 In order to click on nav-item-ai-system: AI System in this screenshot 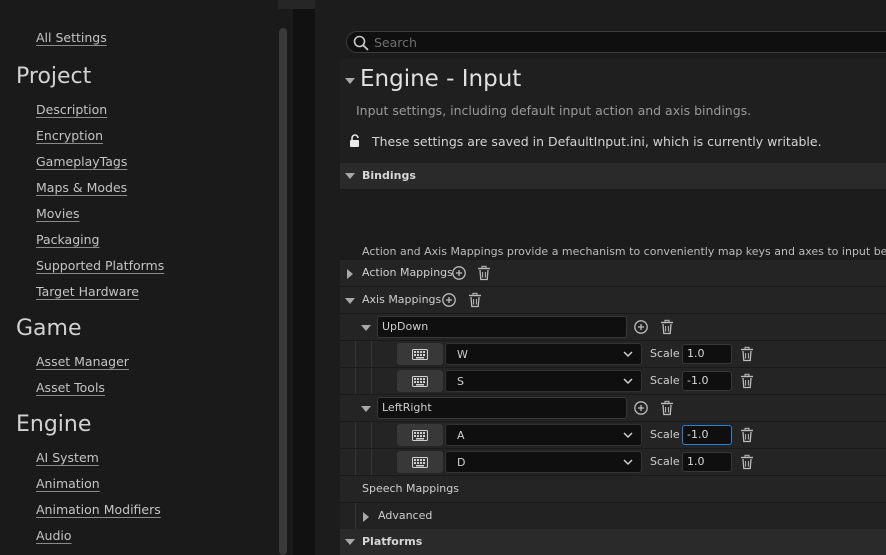, I will do `click(67, 457)`.